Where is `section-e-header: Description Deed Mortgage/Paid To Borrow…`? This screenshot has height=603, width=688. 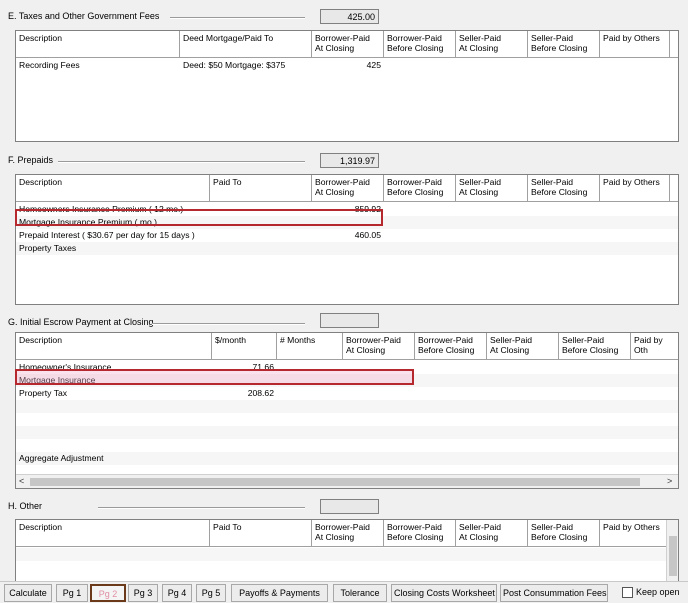 section-e-header: Description Deed Mortgage/Paid To Borrow… is located at coordinates (347, 44).